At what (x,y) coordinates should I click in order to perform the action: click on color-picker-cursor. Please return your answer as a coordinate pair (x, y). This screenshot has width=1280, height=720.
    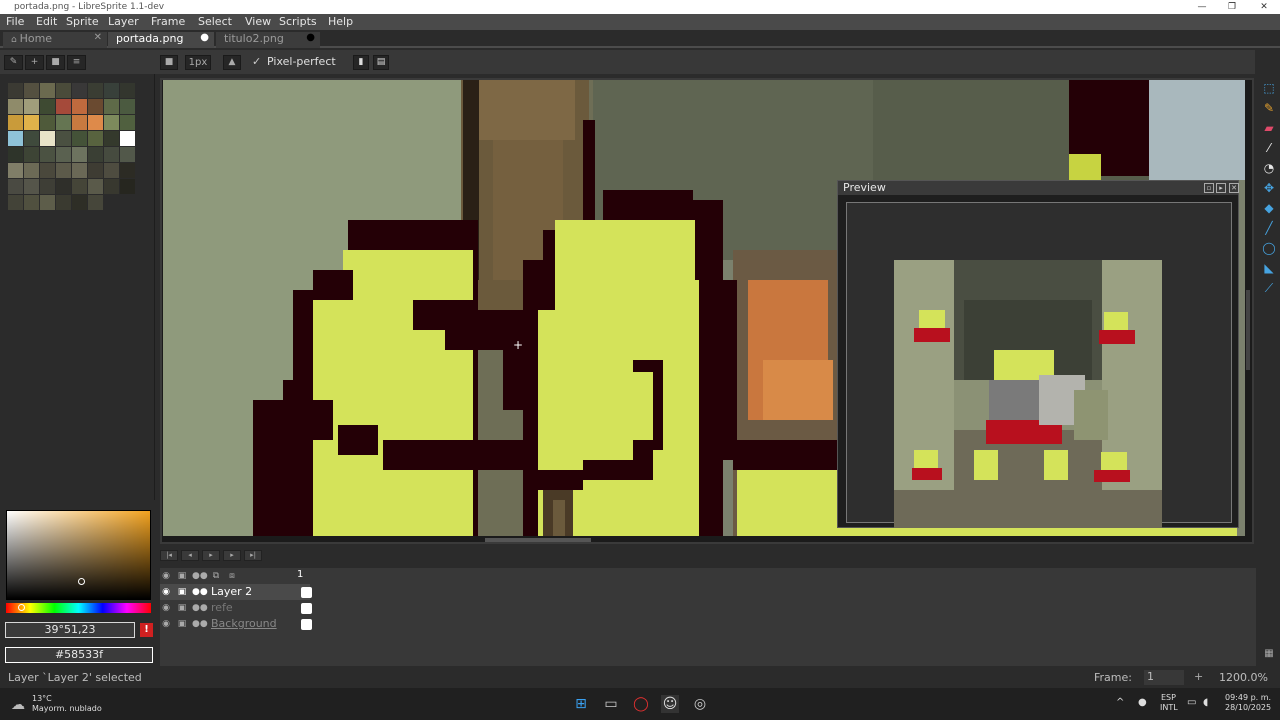
    Looking at the image, I should click on (81, 581).